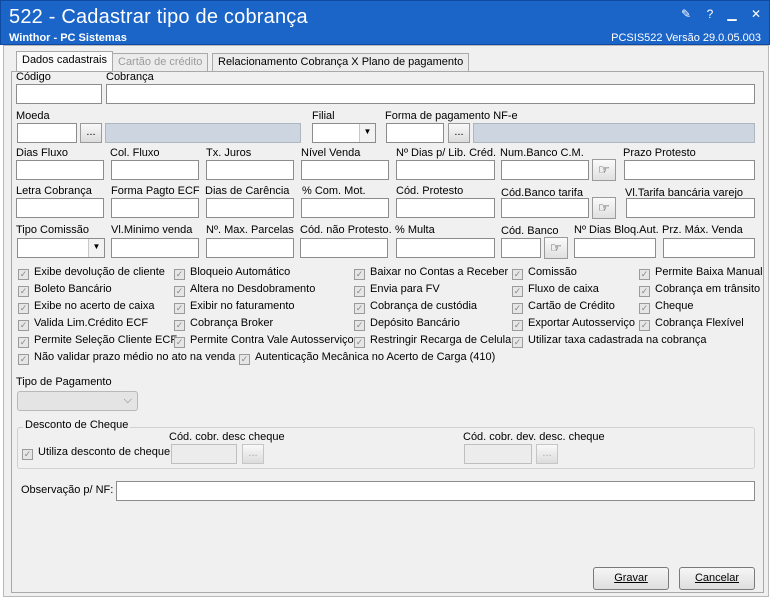 The height and width of the screenshot is (599, 770). Describe the element at coordinates (434, 341) in the screenshot. I see `checkbox-restringir-recarga: ✓ Restringir Recarga de Celular` at that location.